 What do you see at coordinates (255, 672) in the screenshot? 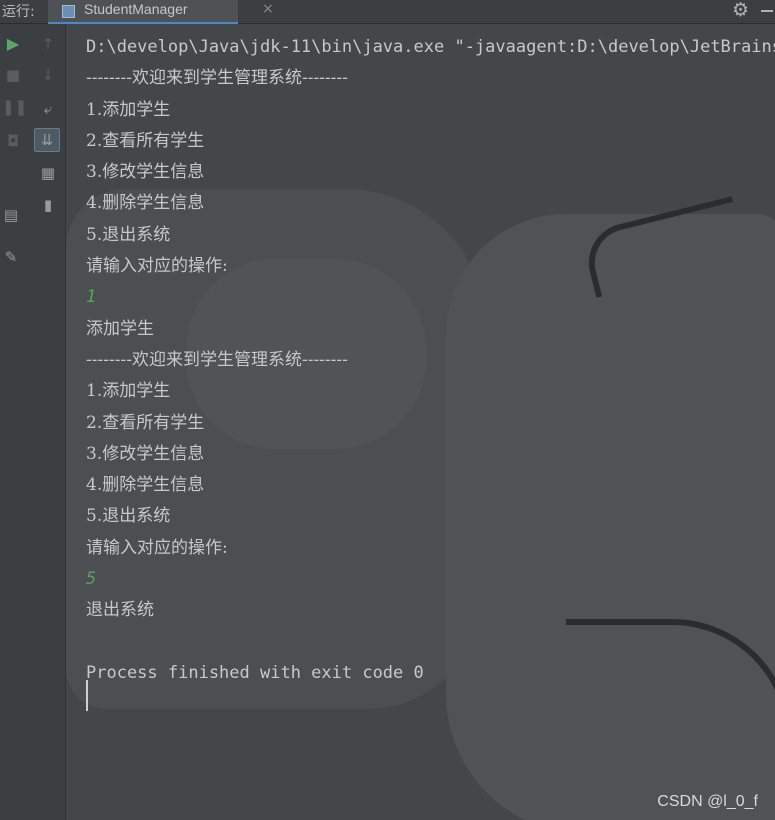
I see `console-line-exit-status: Process finished with exit code 0` at bounding box center [255, 672].